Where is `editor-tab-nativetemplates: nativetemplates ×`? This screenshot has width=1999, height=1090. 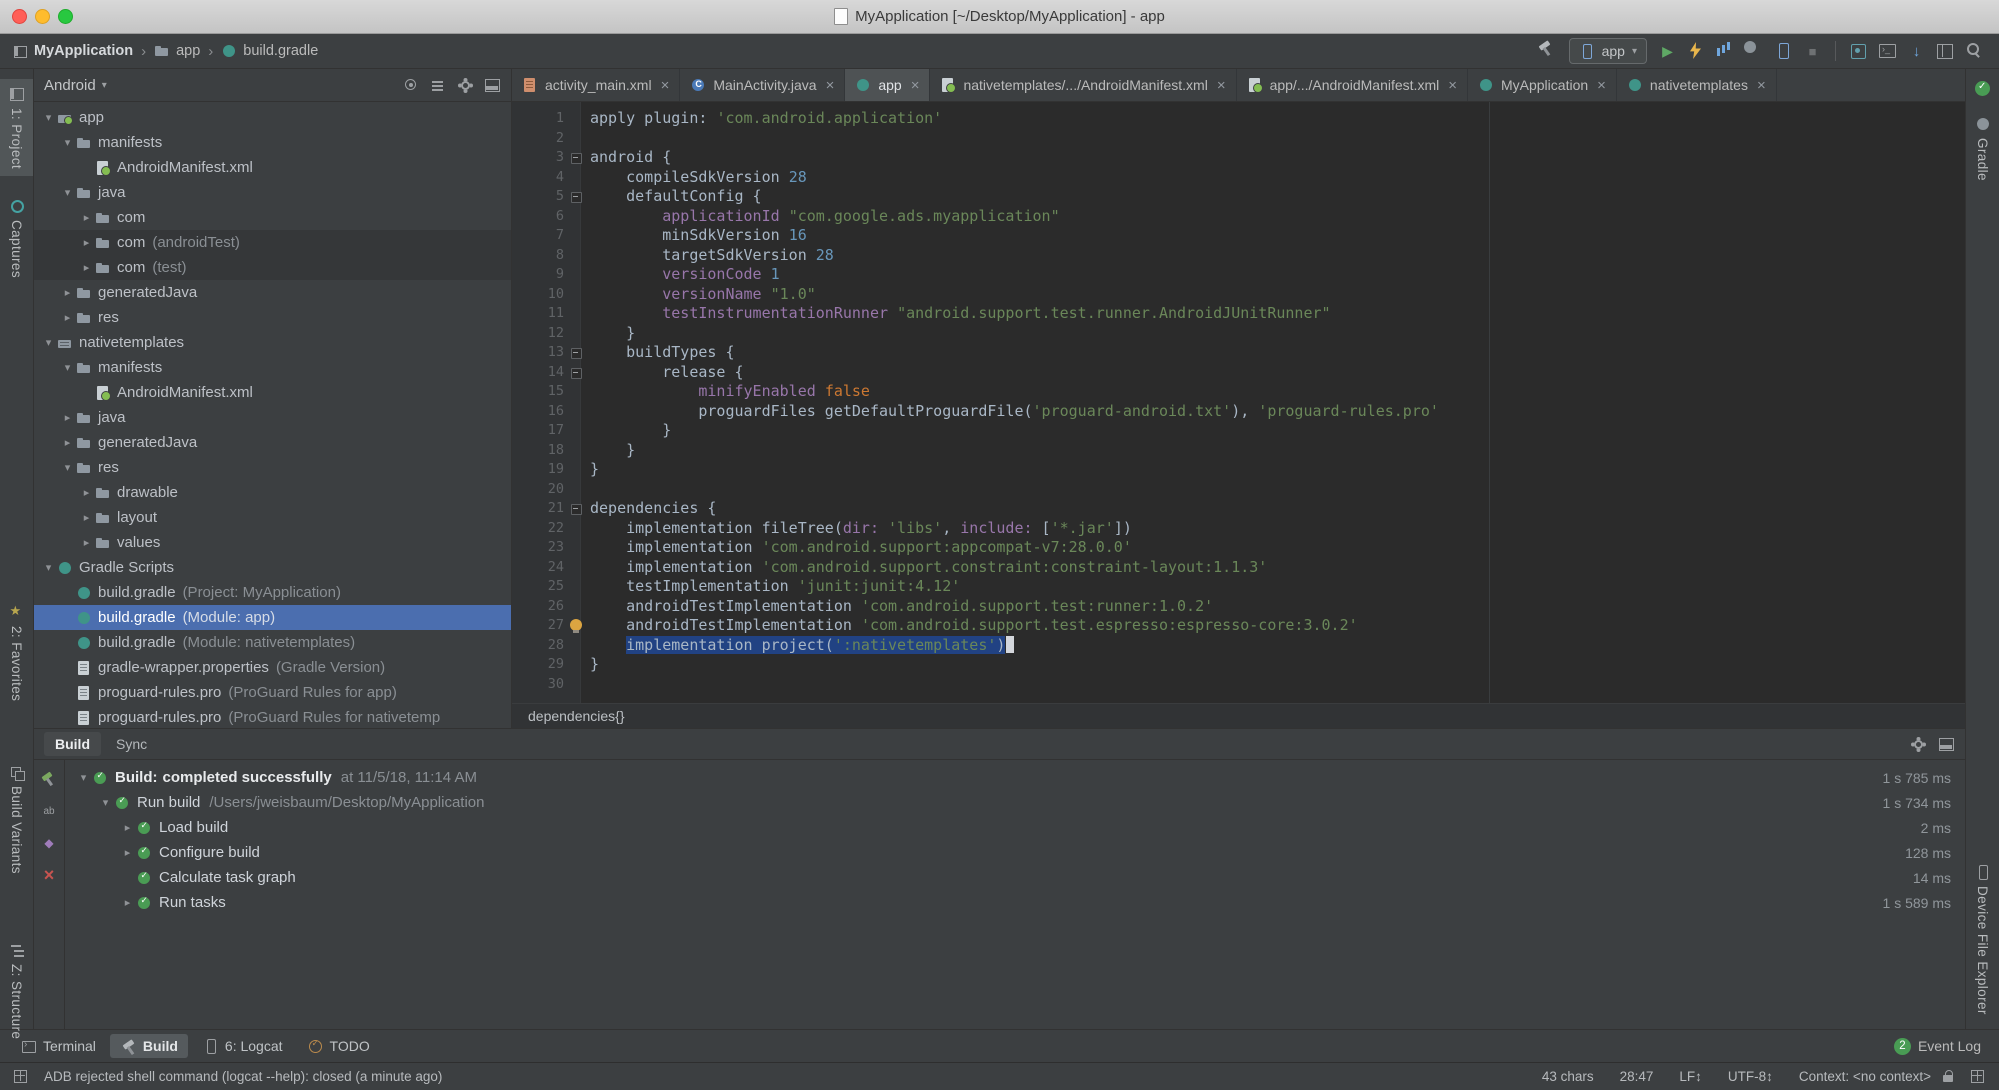 editor-tab-nativetemplates: nativetemplates × is located at coordinates (1697, 85).